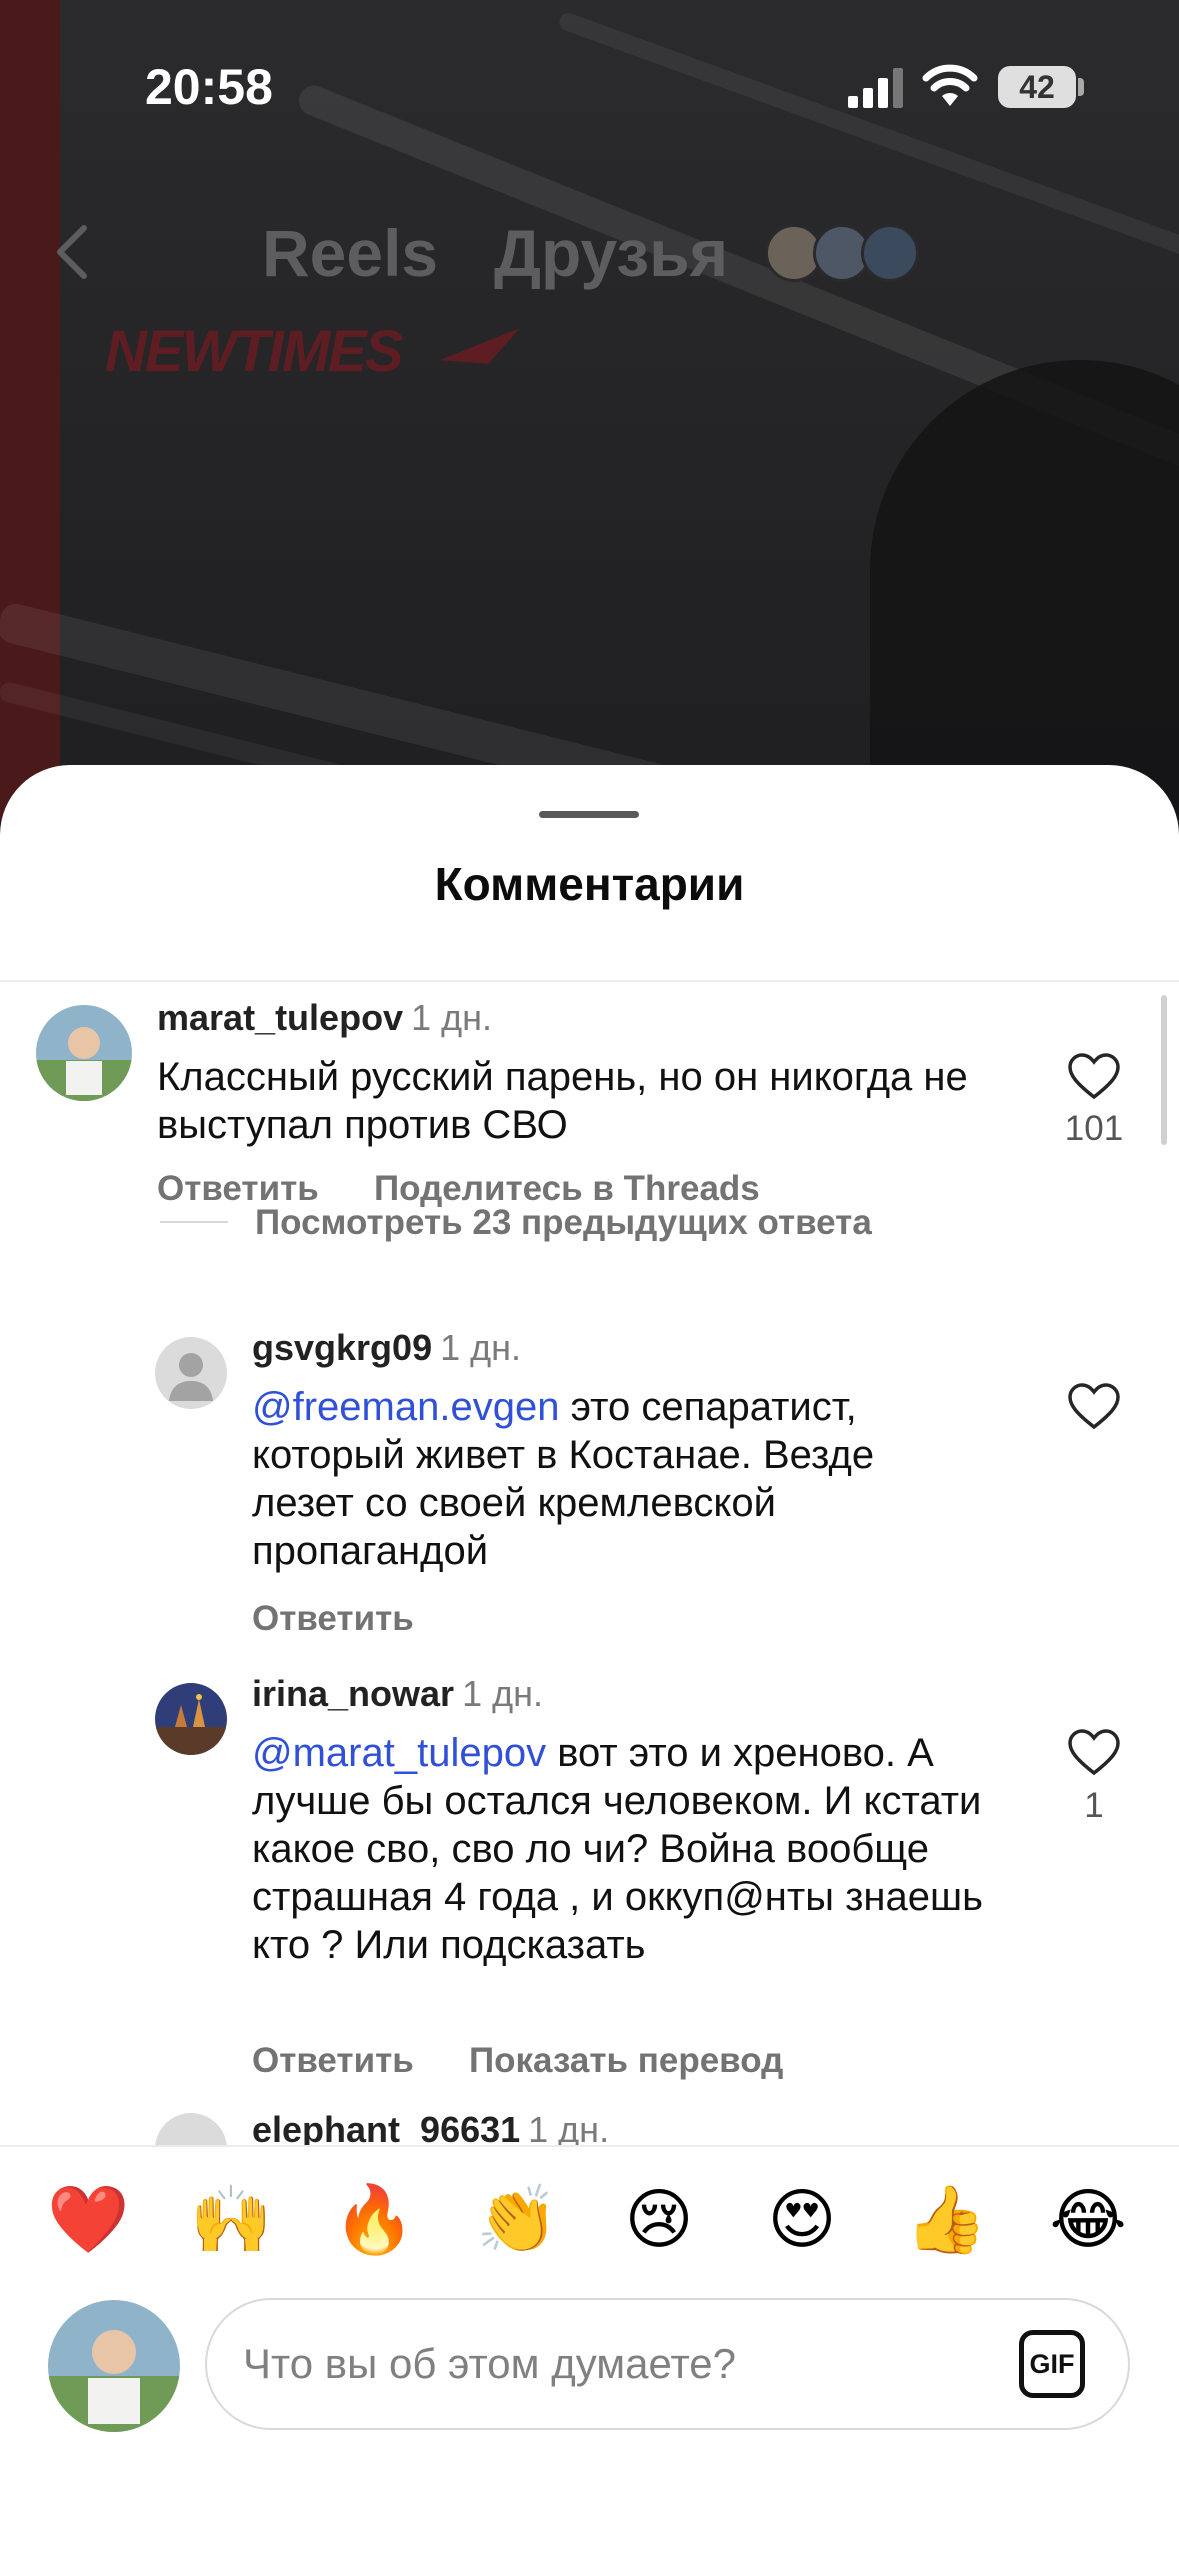 This screenshot has width=1179, height=2556. I want to click on comment-username: irina_nowar 1 дн., so click(397, 1694).